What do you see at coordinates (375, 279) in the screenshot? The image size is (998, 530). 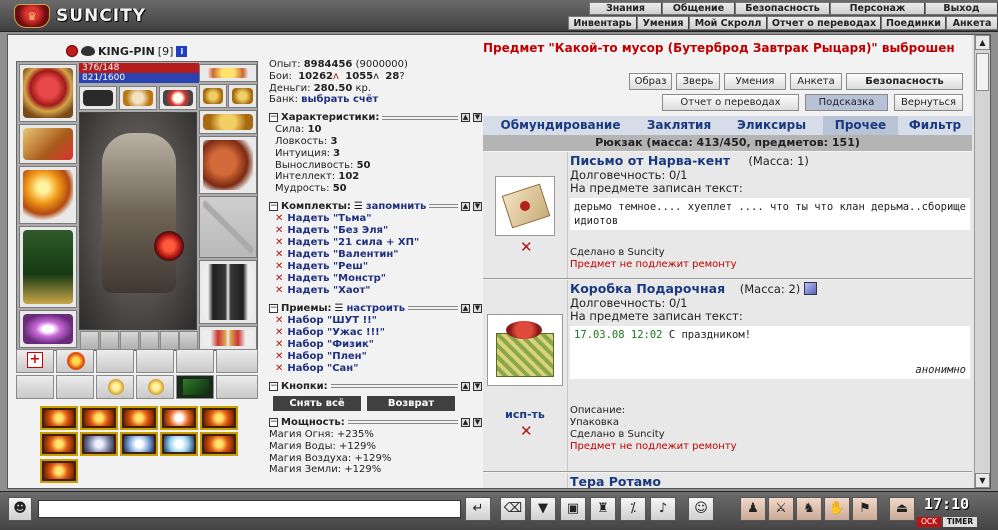 I see `set-item: ✕ Надеть "Монстр"` at bounding box center [375, 279].